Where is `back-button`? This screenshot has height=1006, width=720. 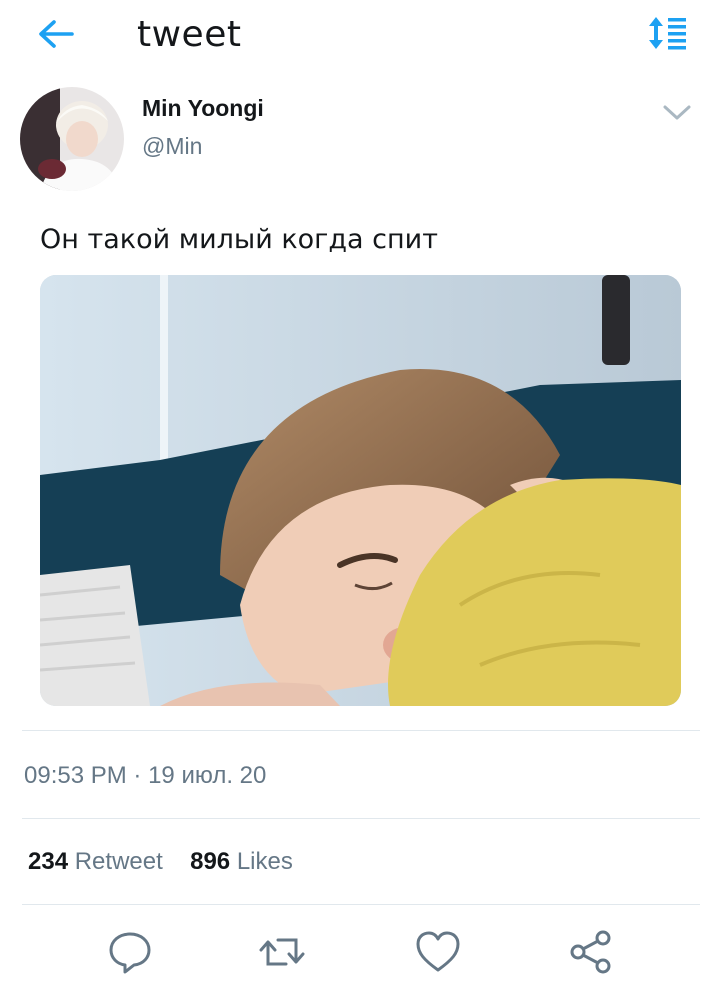 back-button is located at coordinates (56, 34).